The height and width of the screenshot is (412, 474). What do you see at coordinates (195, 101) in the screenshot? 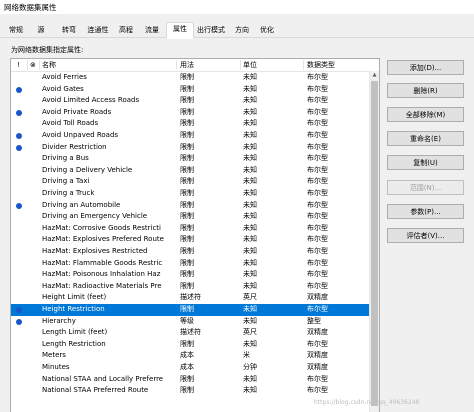
I see `table-row: Avoid Limited Access Roads 限制 未知 布尔型` at bounding box center [195, 101].